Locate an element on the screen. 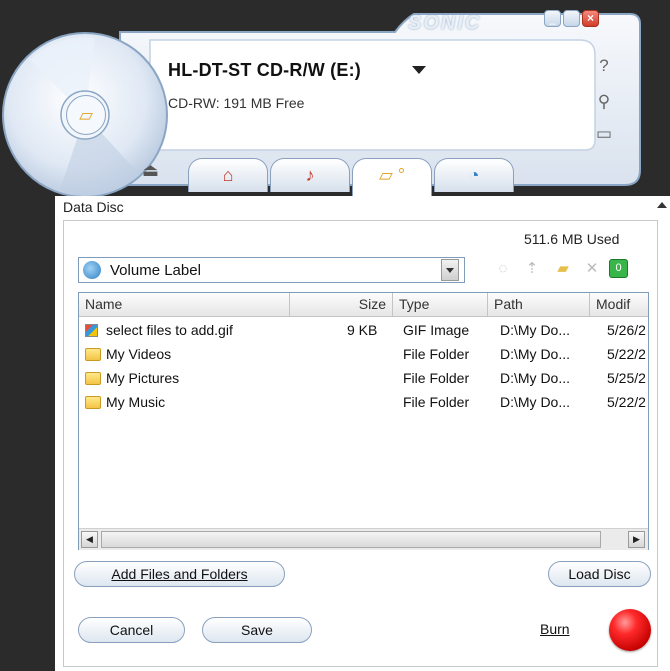 The height and width of the screenshot is (671, 670). horizontal-scrollbar: ◀ ▶ is located at coordinates (363, 539).